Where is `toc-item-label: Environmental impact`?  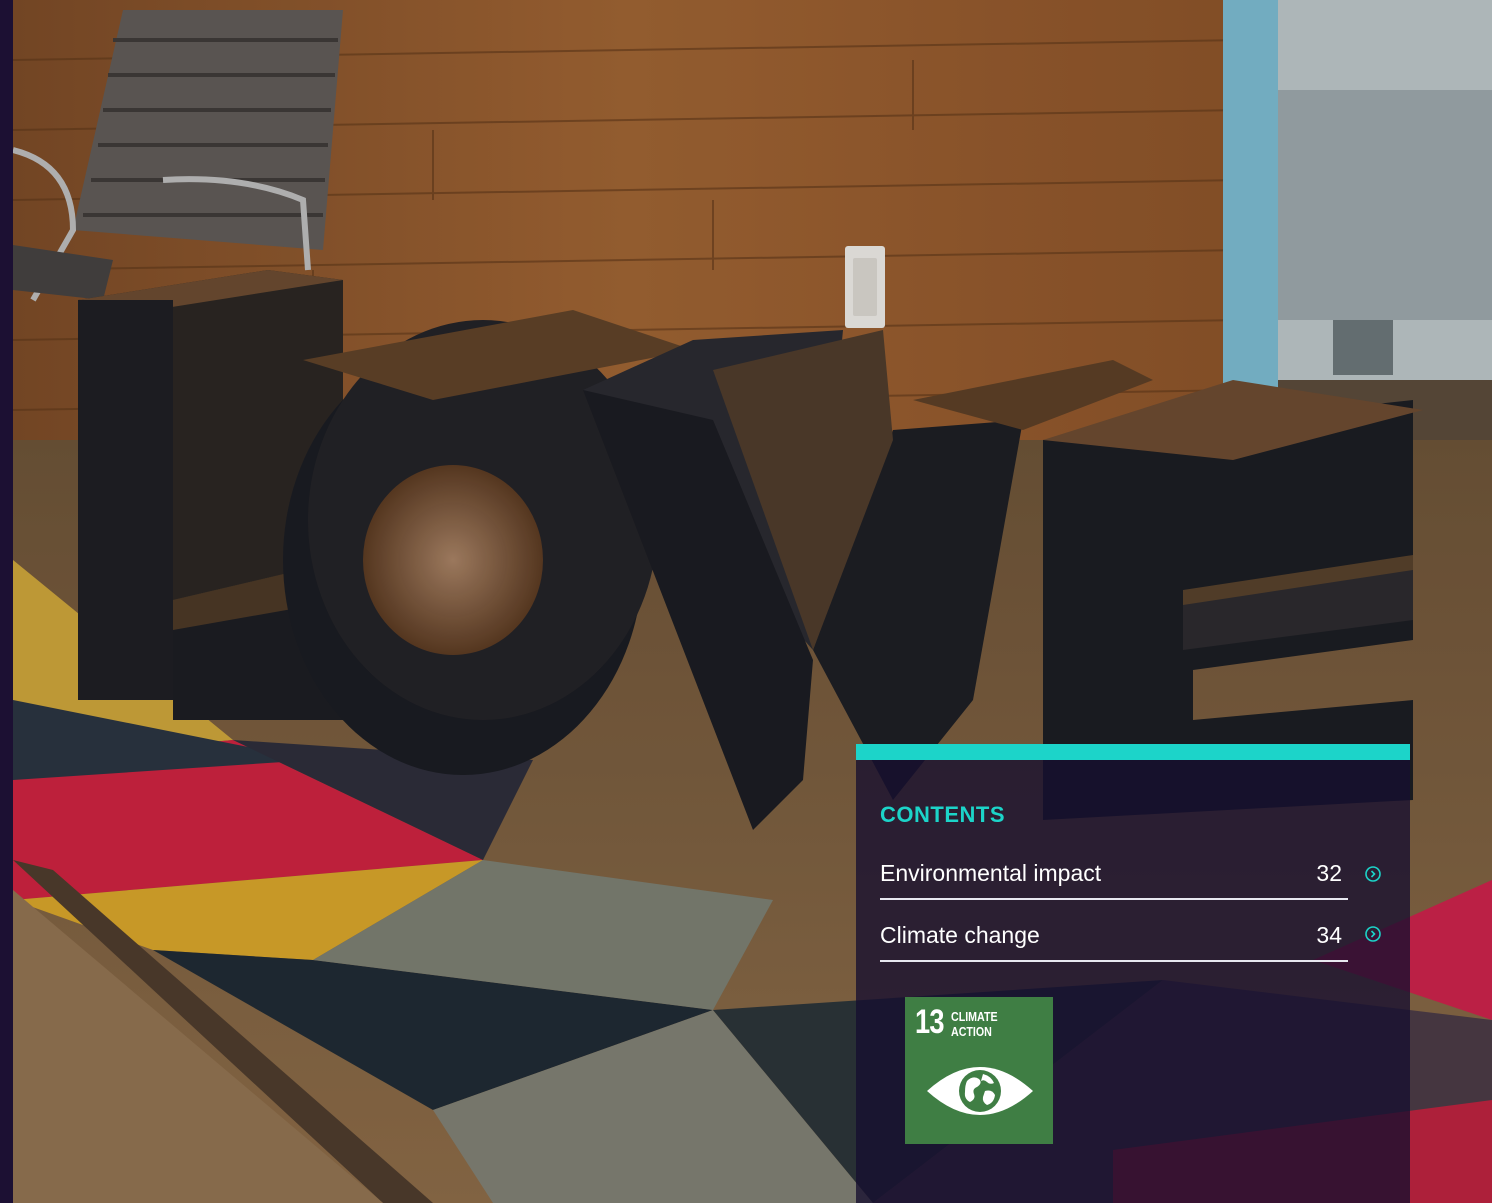
toc-item-label: Environmental impact is located at coordinates (991, 873).